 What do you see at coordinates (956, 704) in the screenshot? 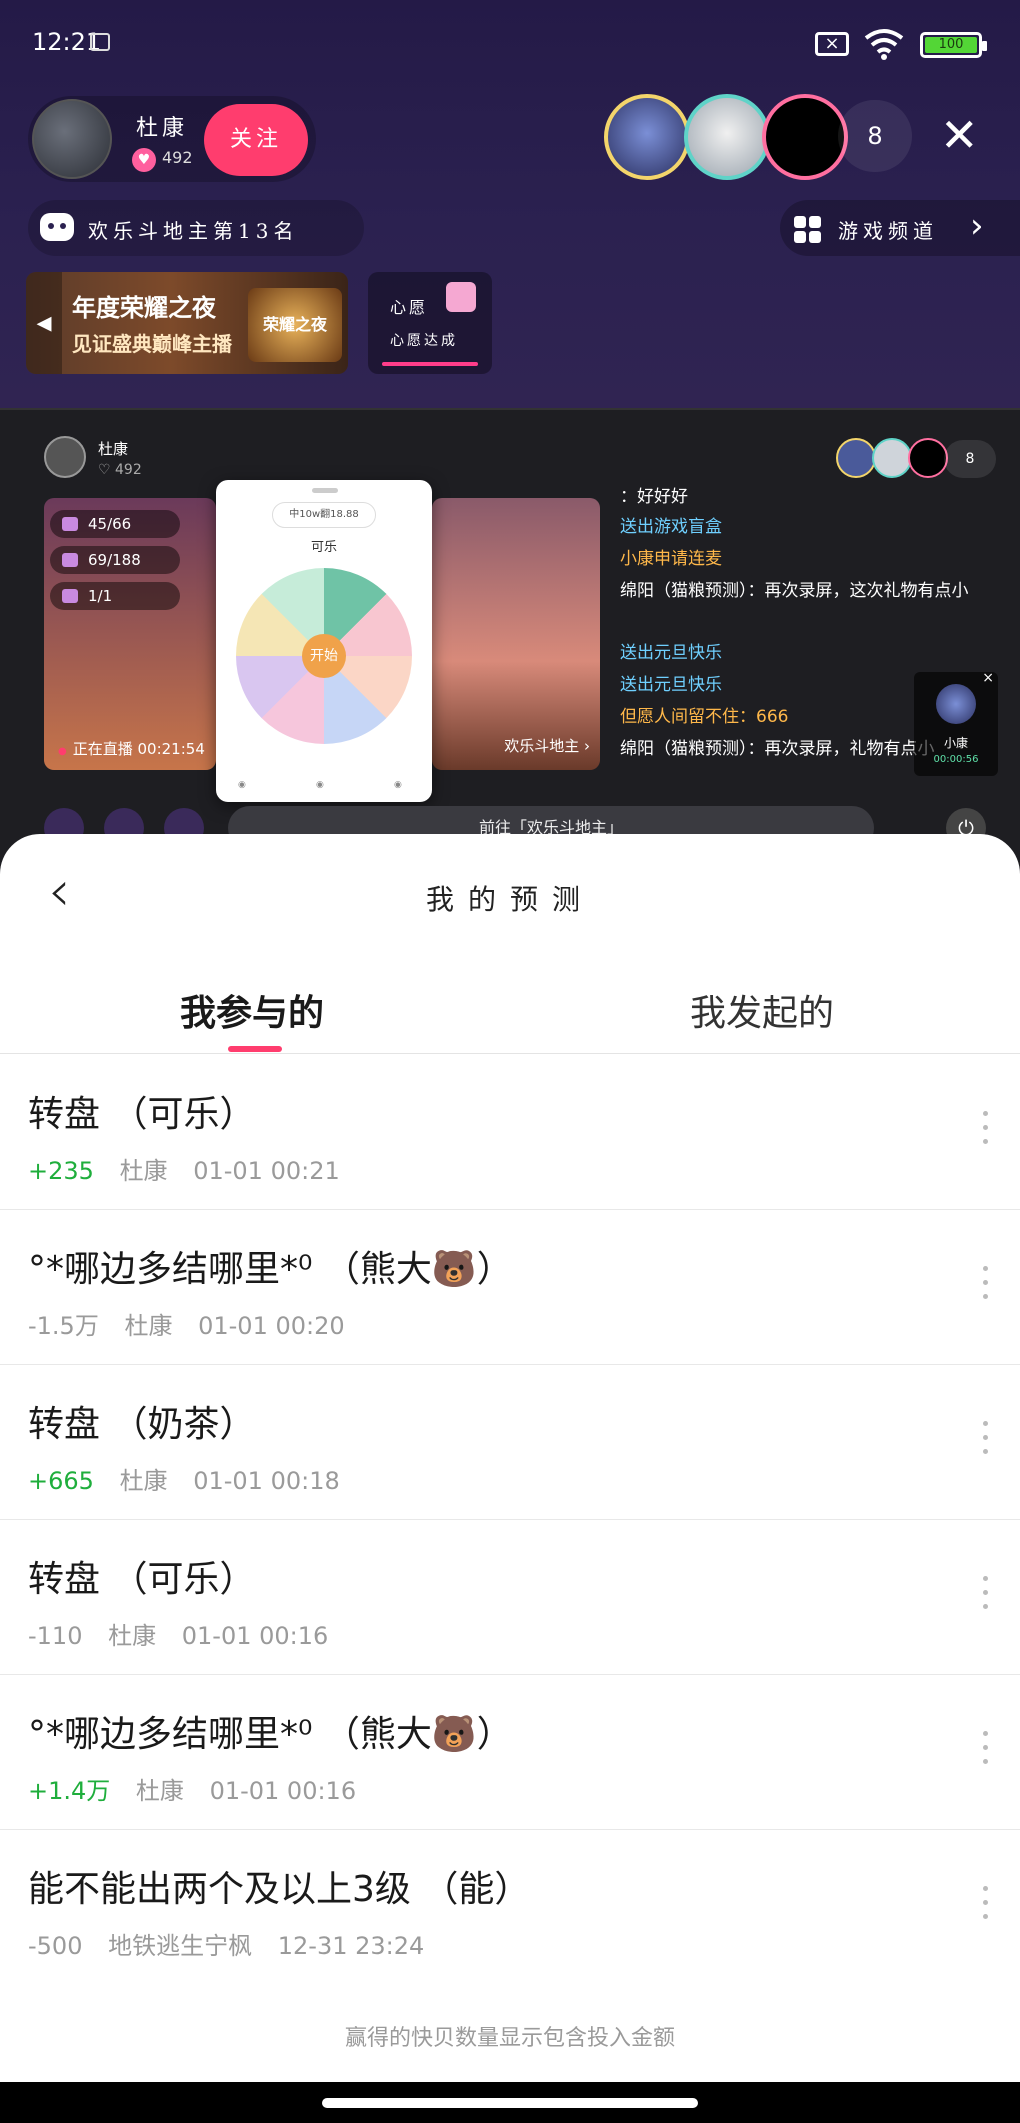
I see `mini-cam-avatar` at bounding box center [956, 704].